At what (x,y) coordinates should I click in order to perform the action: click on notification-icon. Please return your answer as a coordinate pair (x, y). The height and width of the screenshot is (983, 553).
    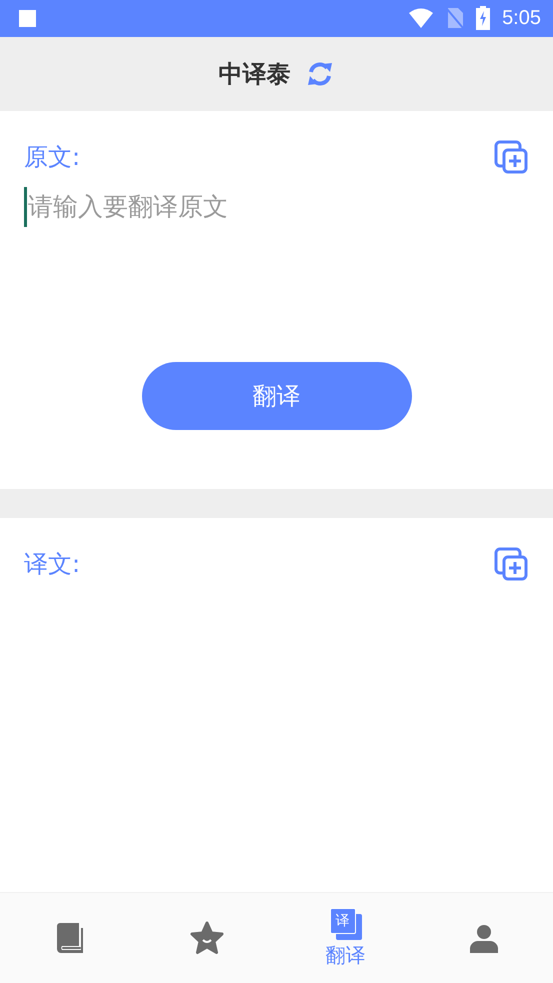
    Looking at the image, I should click on (27, 18).